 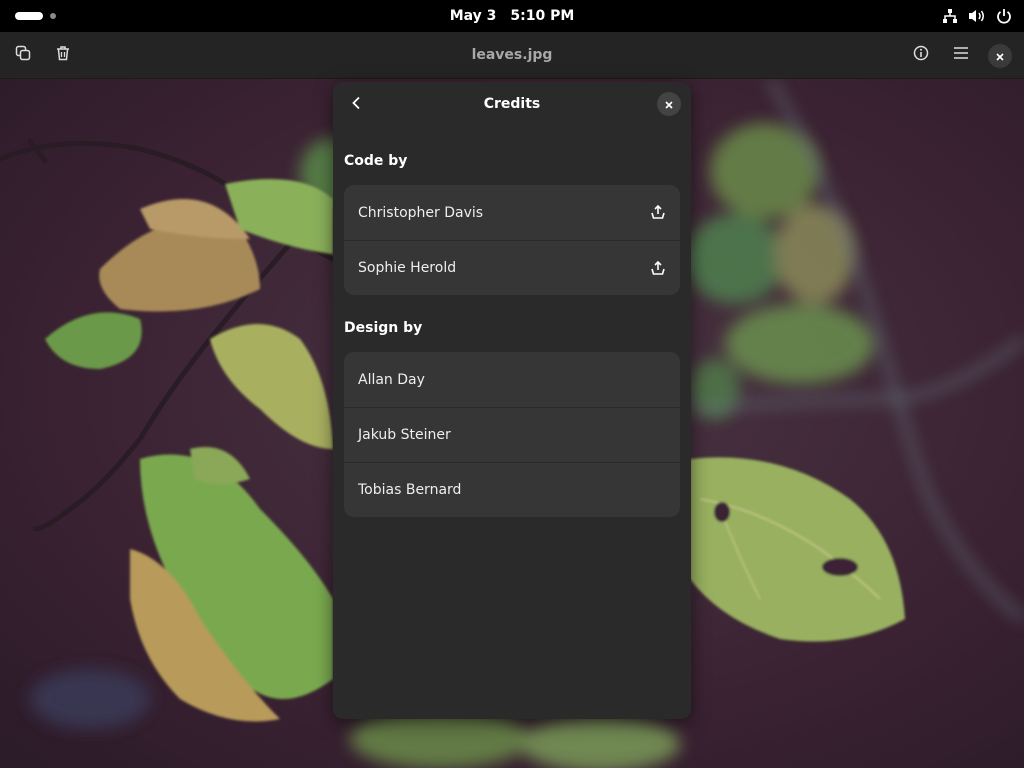 I want to click on window-title: leaves.jpg, so click(x=512, y=55).